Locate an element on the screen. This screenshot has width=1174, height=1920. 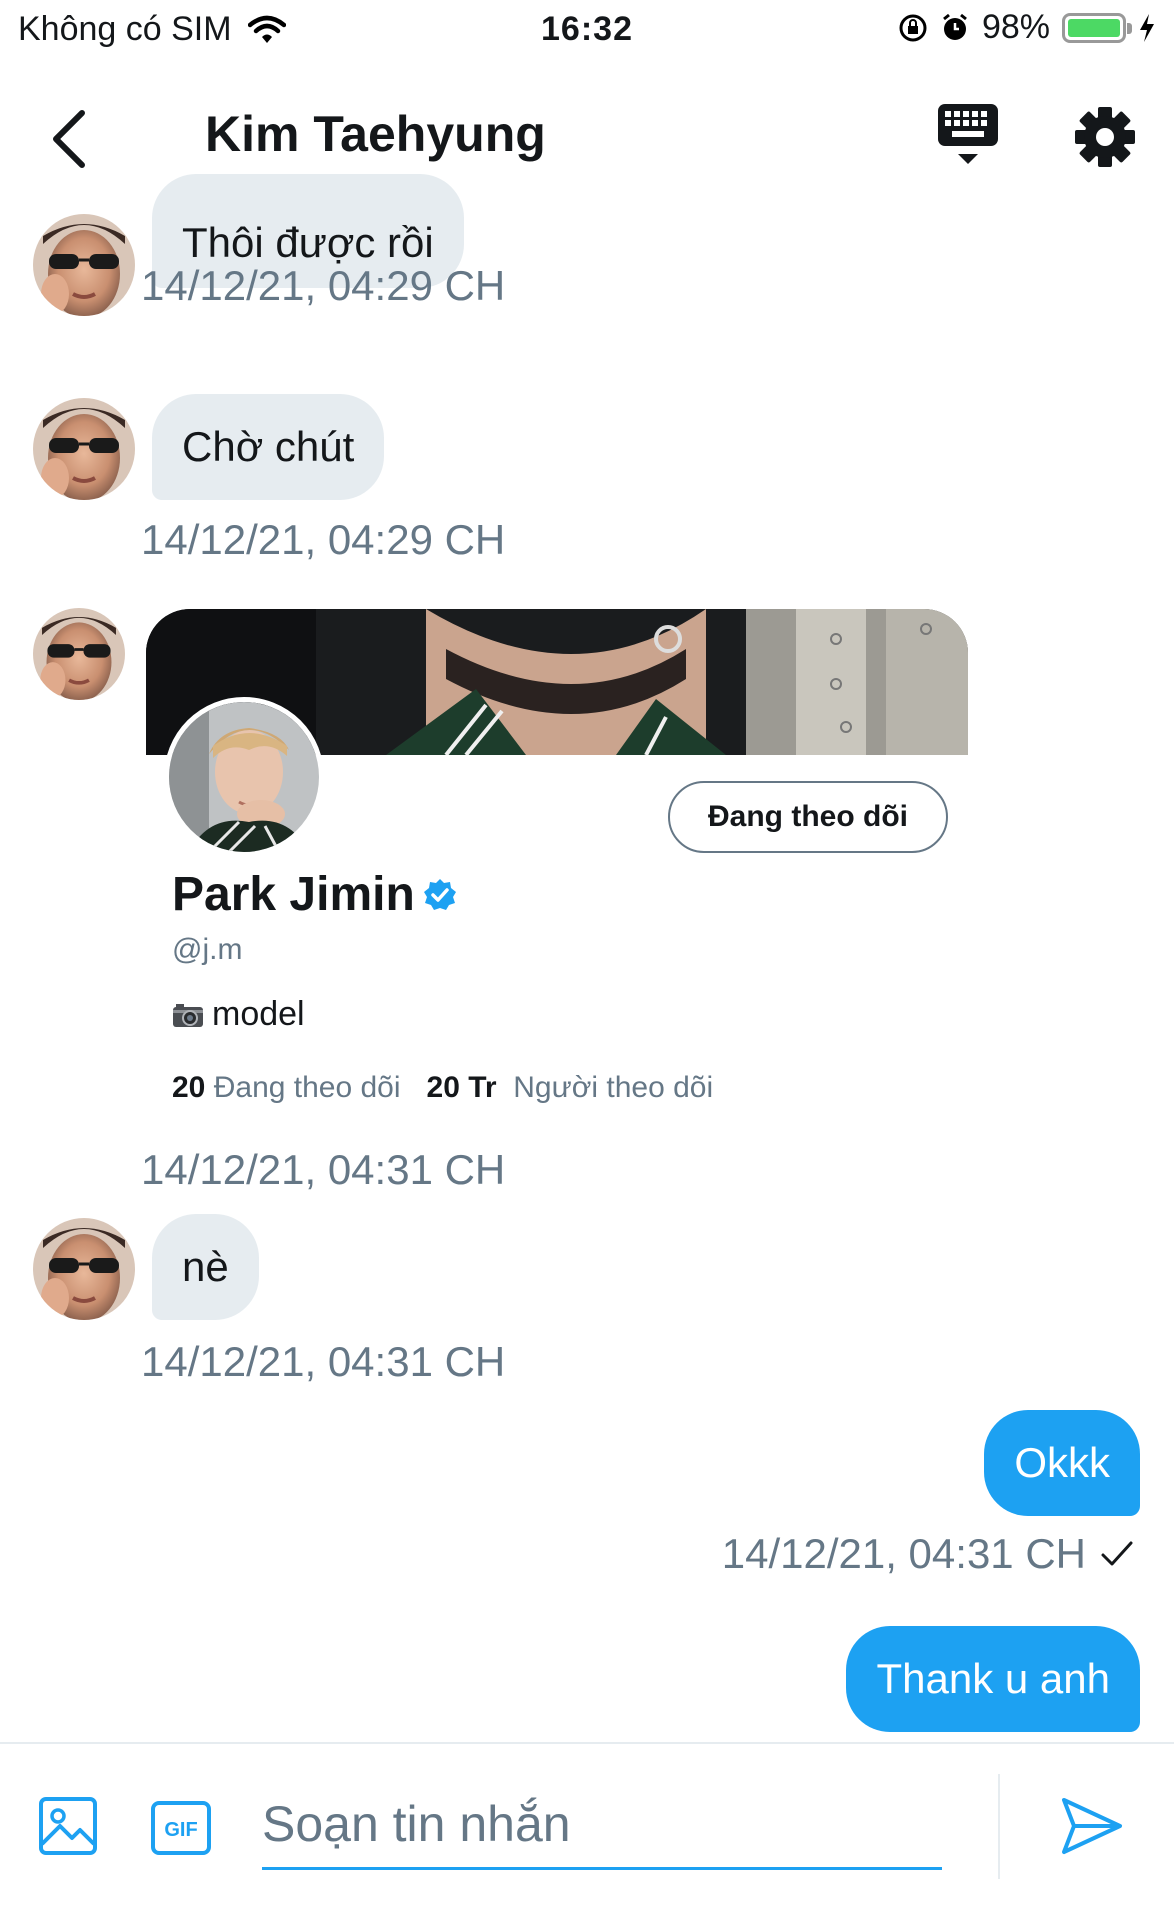
battery-icon is located at coordinates (1097, 27).